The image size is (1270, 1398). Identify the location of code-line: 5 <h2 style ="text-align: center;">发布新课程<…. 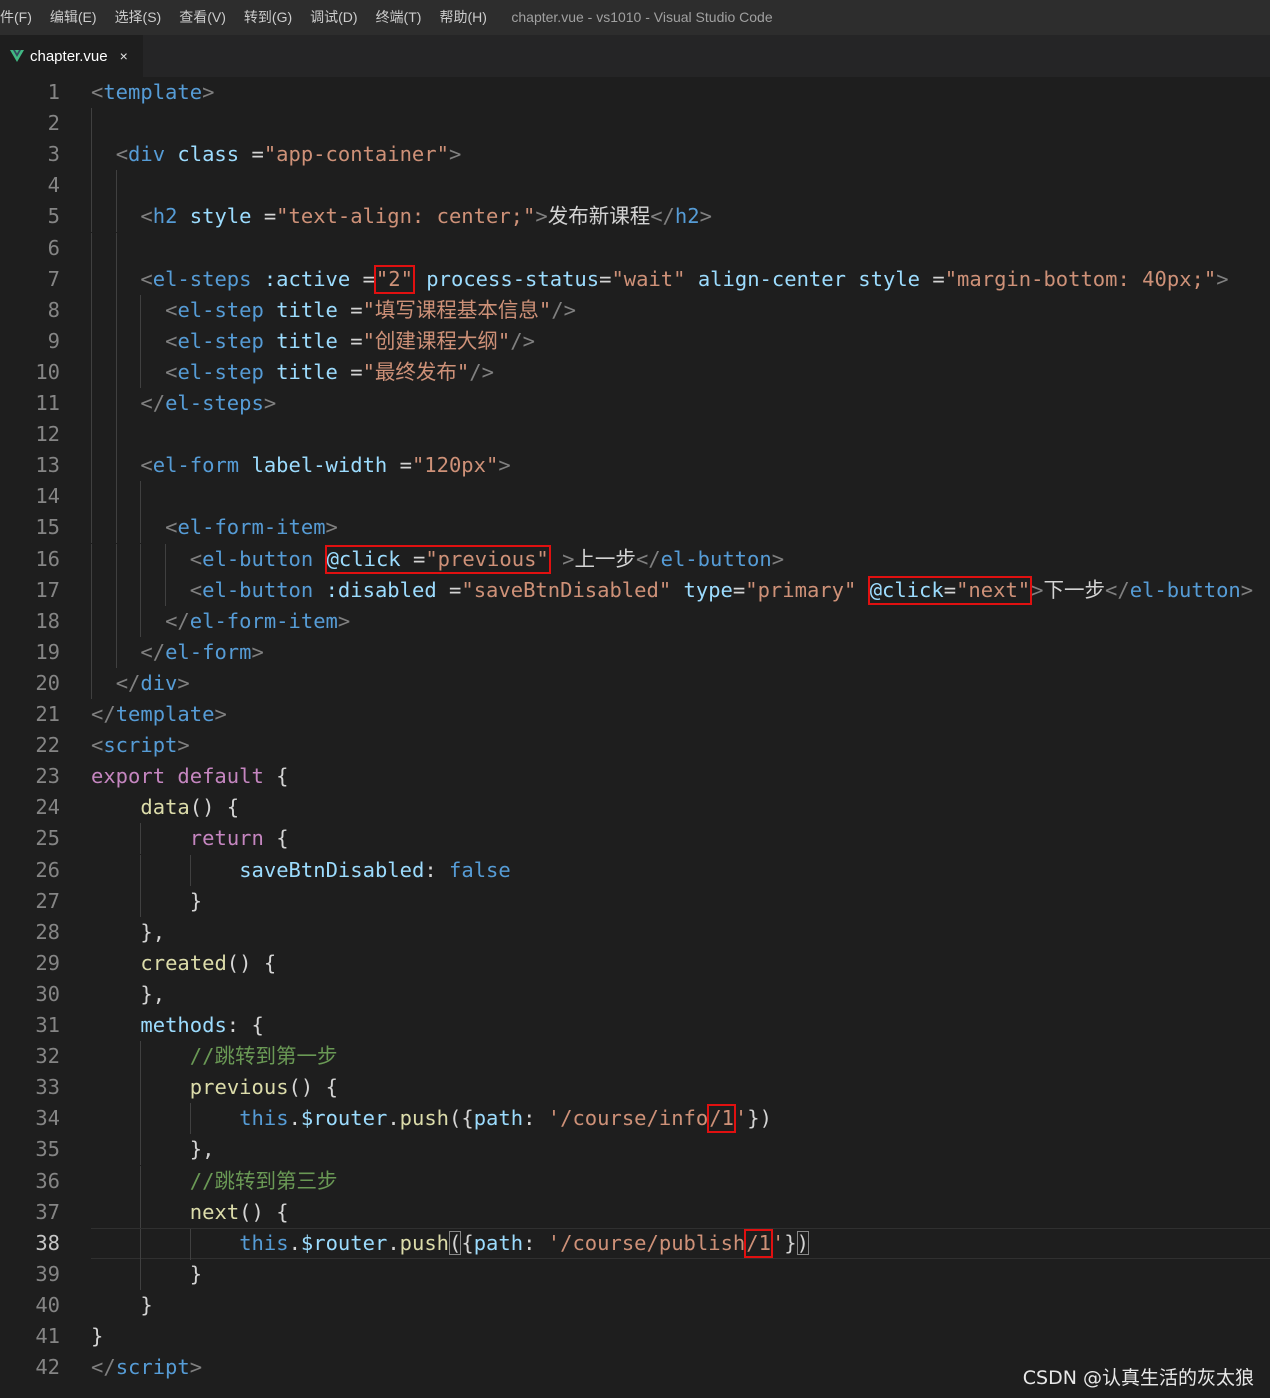
(635, 217).